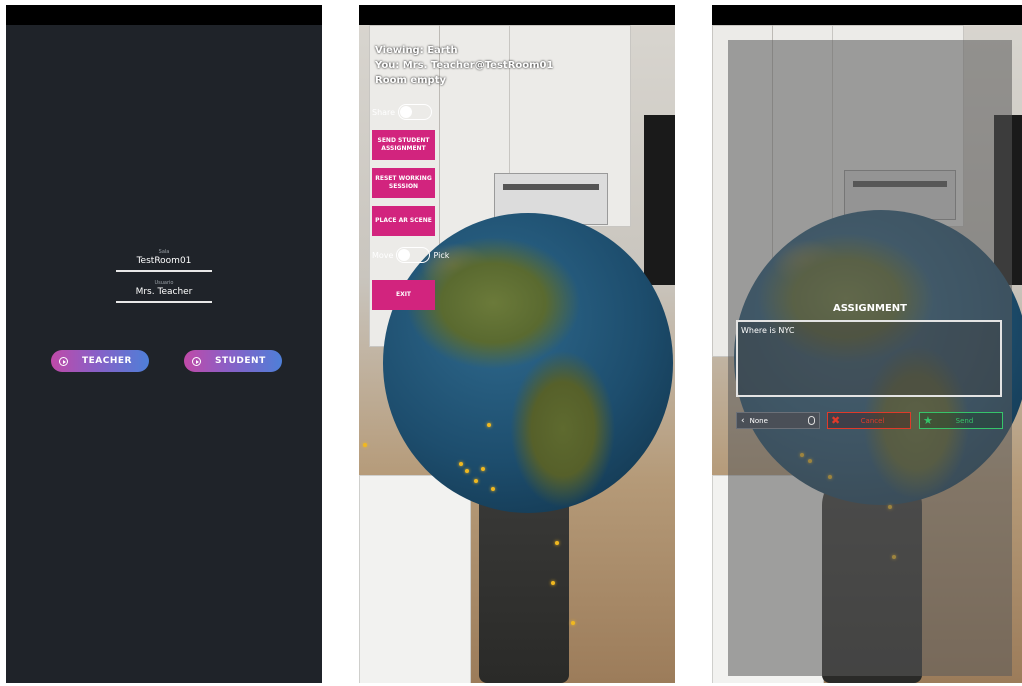  Describe the element at coordinates (164, 283) in the screenshot. I see `user-label: Usuario` at that location.